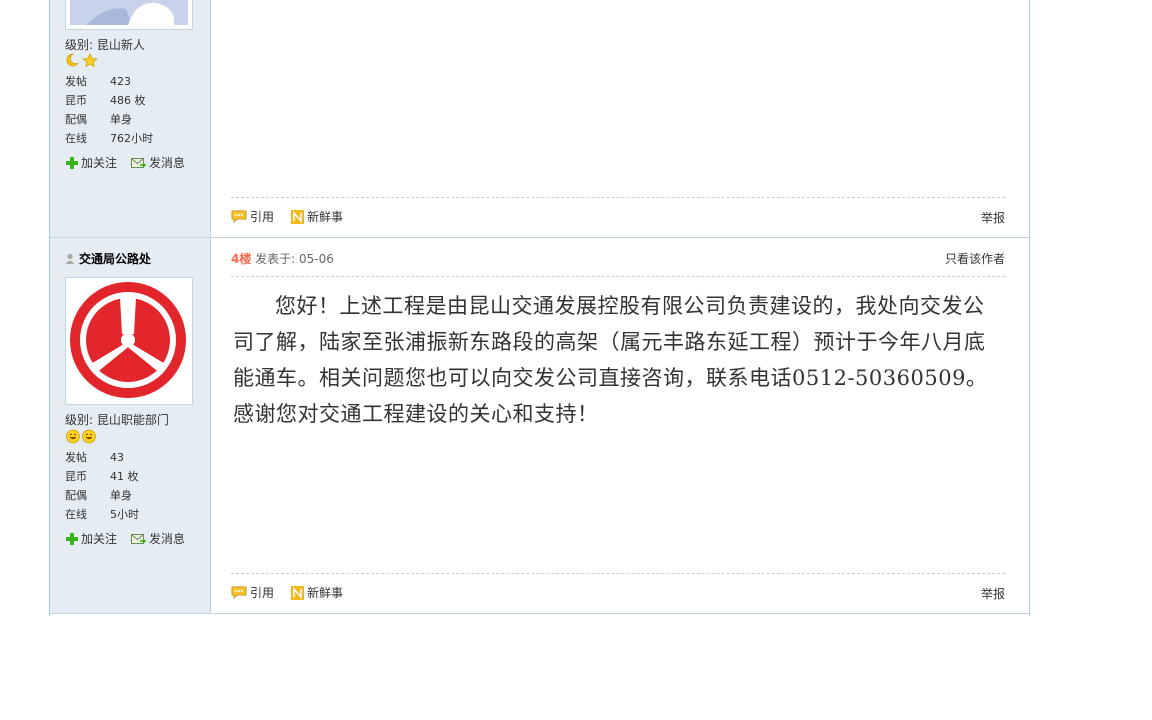 This screenshot has width=1152, height=720. I want to click on stat-value: 5小时, so click(124, 514).